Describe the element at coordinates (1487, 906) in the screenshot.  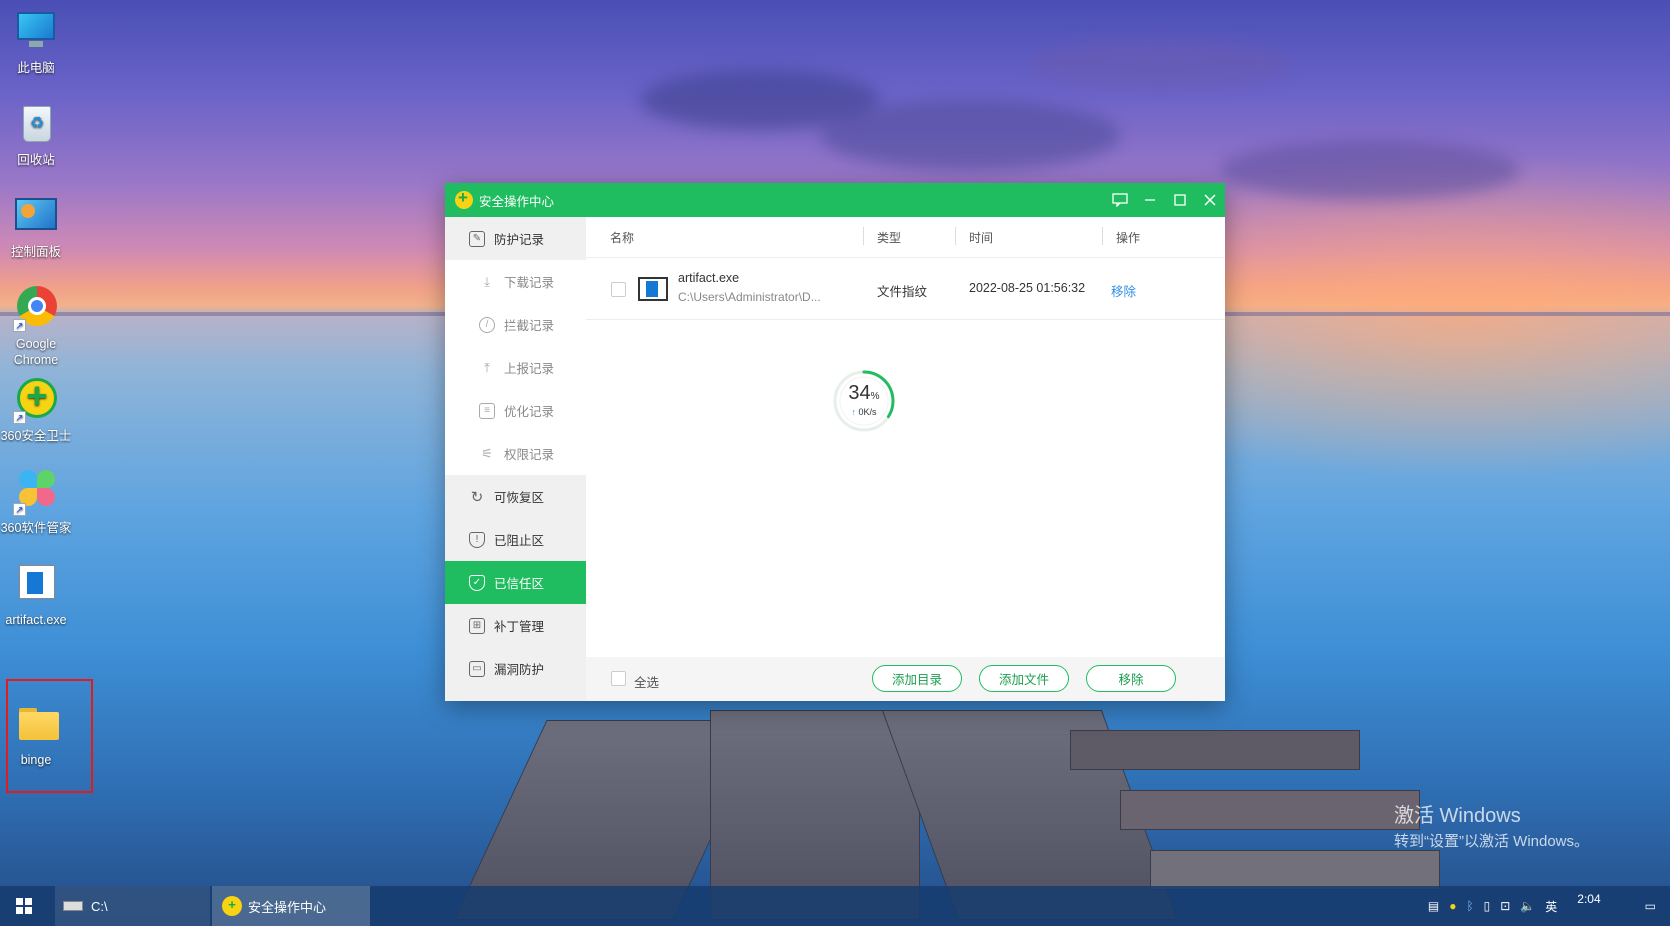
I see `usb-icon: ▯` at that location.